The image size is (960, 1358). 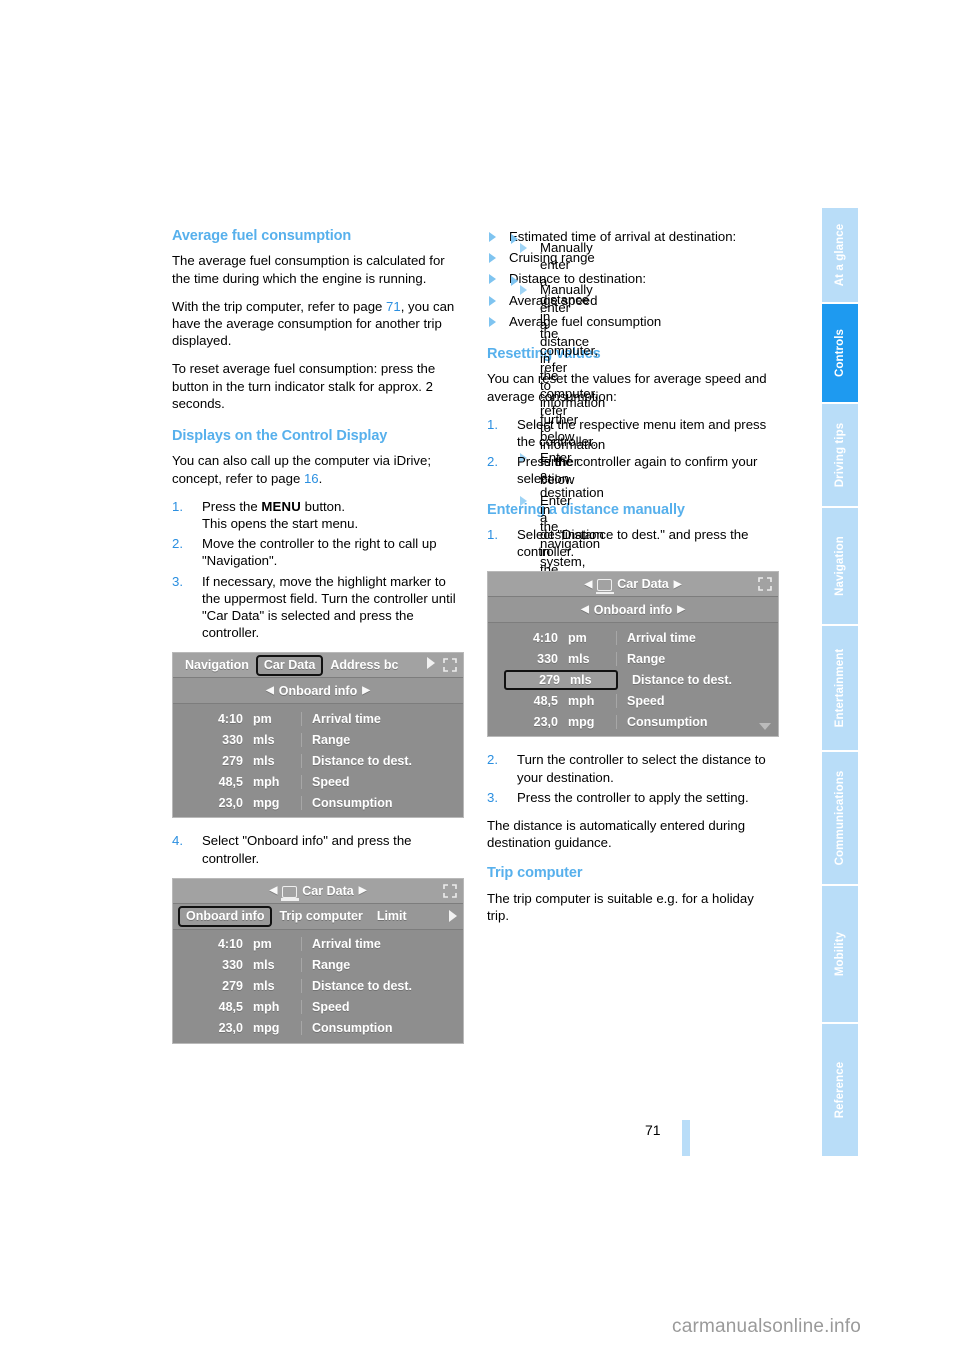 What do you see at coordinates (266, 781) in the screenshot?
I see `row-unit: mph` at bounding box center [266, 781].